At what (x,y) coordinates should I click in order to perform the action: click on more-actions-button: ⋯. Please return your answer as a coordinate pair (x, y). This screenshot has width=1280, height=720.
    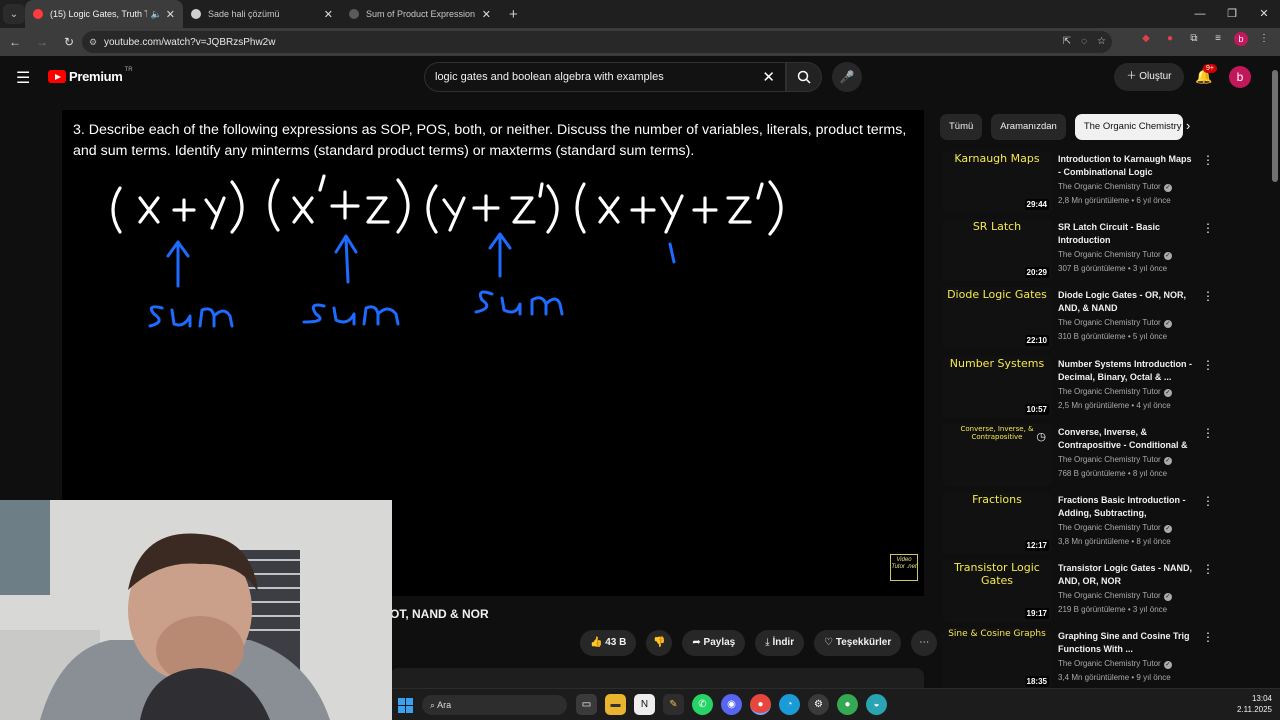
    Looking at the image, I should click on (924, 643).